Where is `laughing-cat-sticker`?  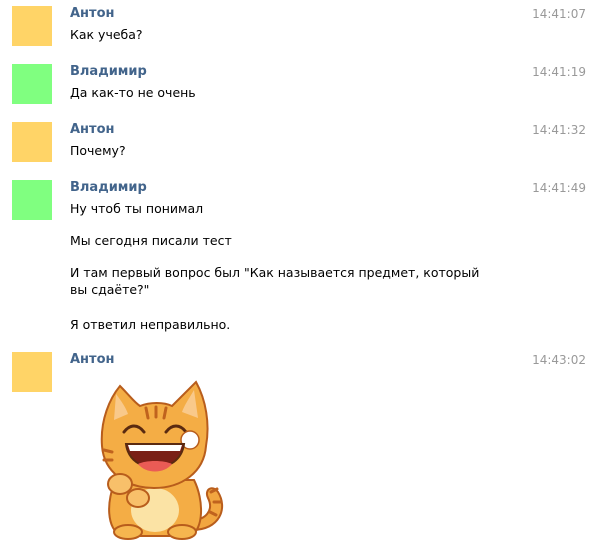 laughing-cat-sticker is located at coordinates (155, 460).